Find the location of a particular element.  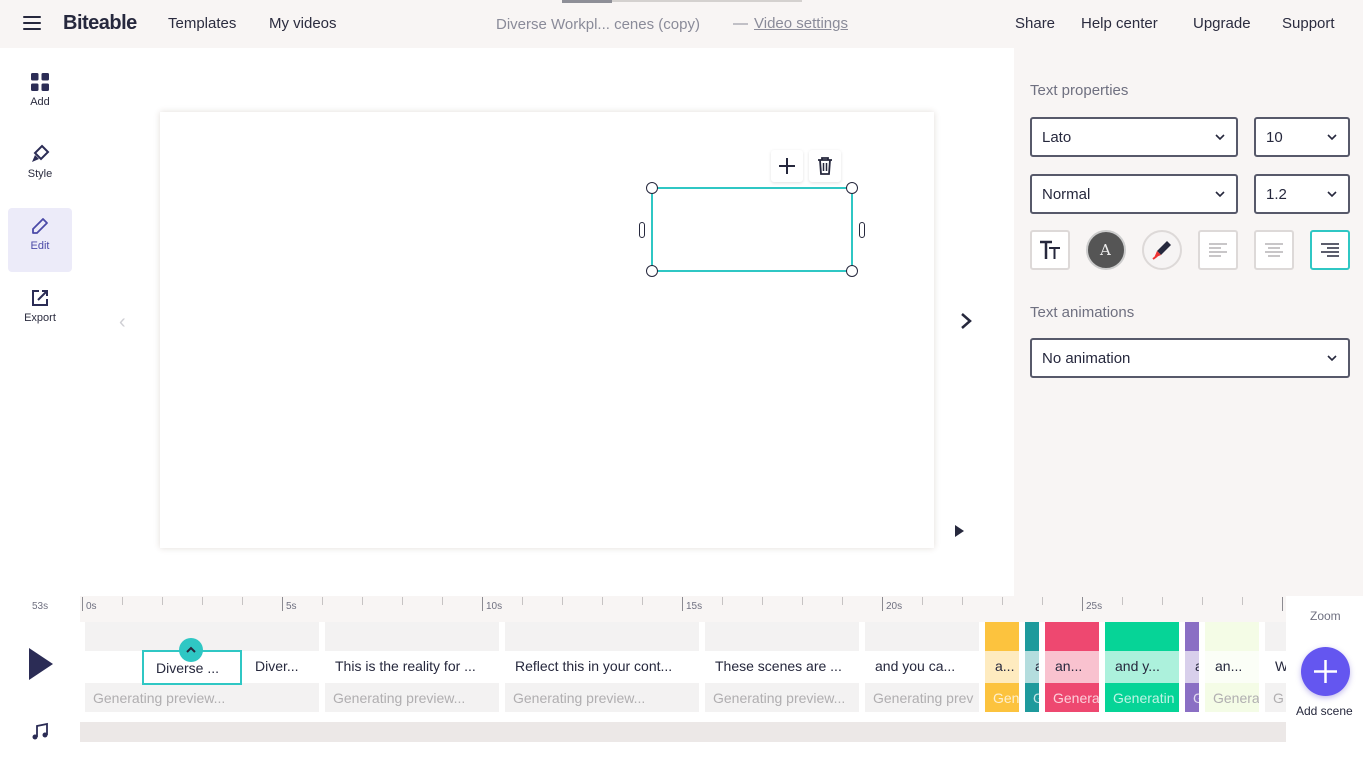

sidebar-item-style: Style is located at coordinates (40, 168).